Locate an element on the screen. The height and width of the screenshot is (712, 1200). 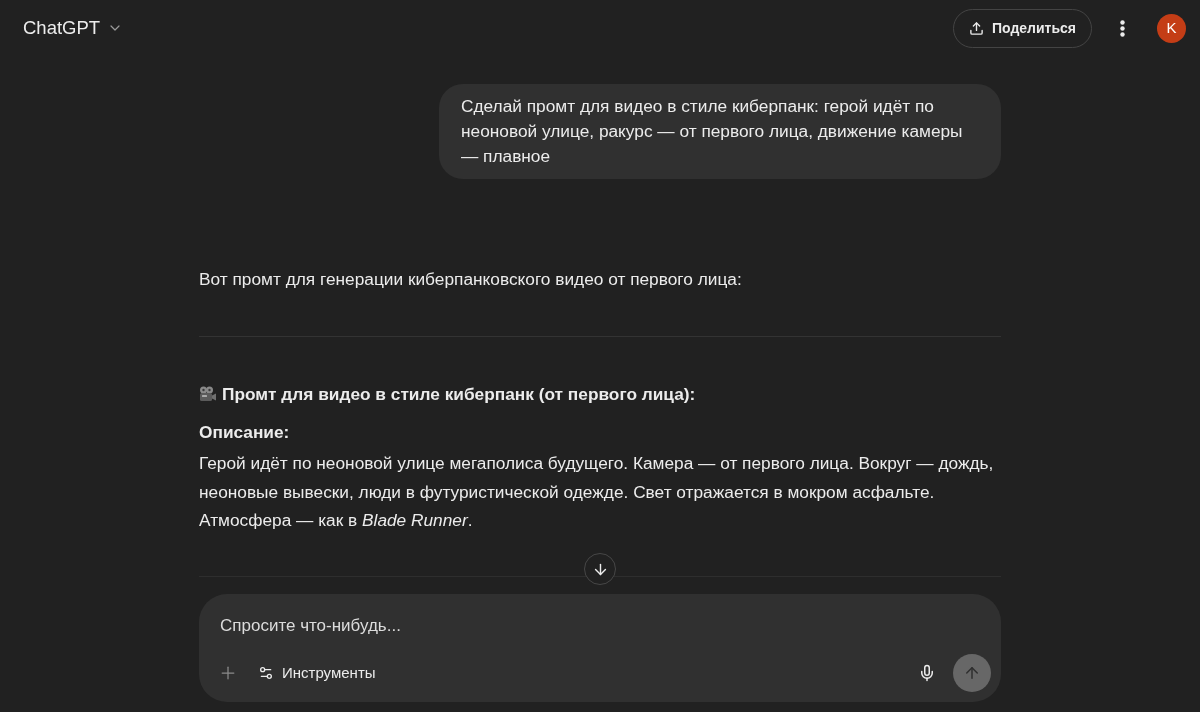
message-text: Вот промт для генерации киберпанковского видео от первого лица: is located at coordinates (471, 279).